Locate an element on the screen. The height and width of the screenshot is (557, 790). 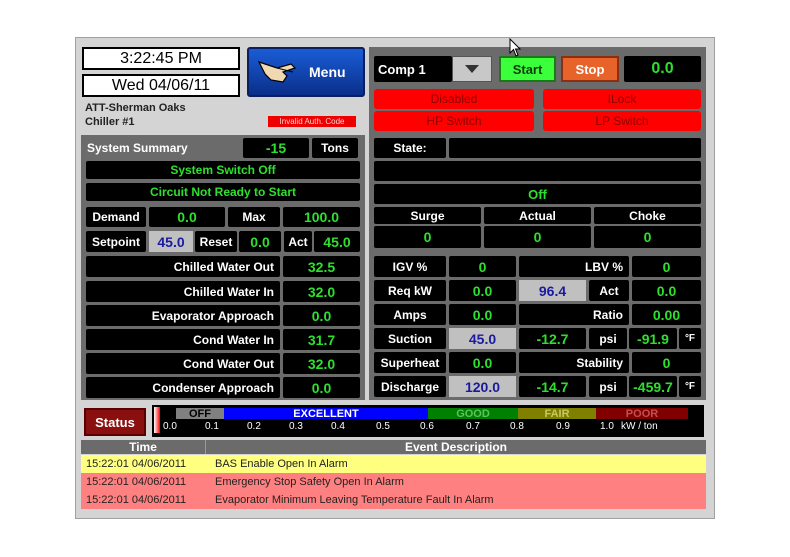
tick-6: 0.6 is located at coordinates (427, 426).